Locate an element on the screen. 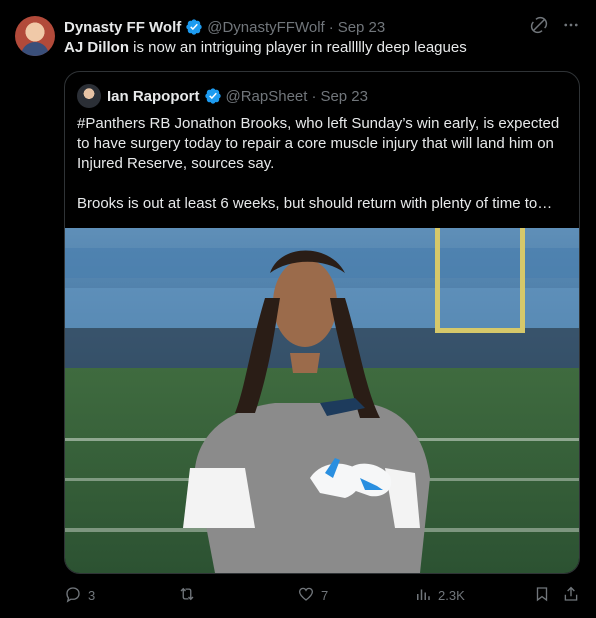 The image size is (596, 618). grok-icon is located at coordinates (539, 27).